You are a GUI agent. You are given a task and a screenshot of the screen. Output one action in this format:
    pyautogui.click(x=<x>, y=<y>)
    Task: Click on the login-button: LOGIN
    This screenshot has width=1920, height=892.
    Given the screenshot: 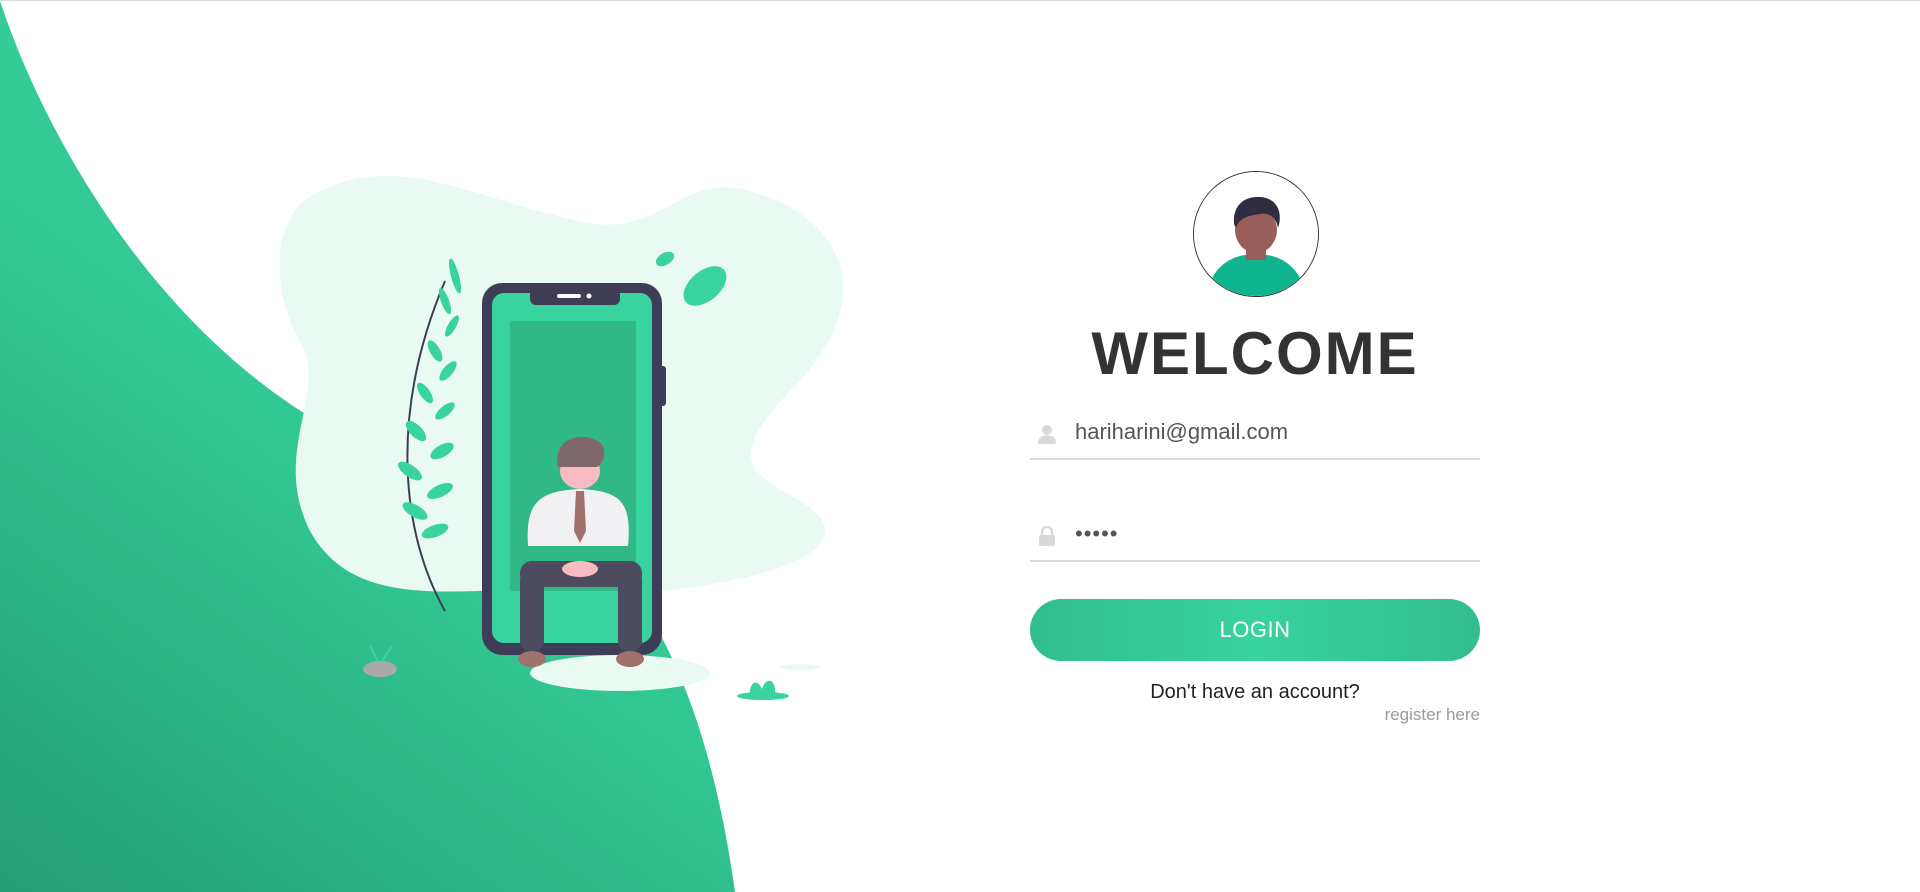 What is the action you would take?
    pyautogui.click(x=1255, y=630)
    